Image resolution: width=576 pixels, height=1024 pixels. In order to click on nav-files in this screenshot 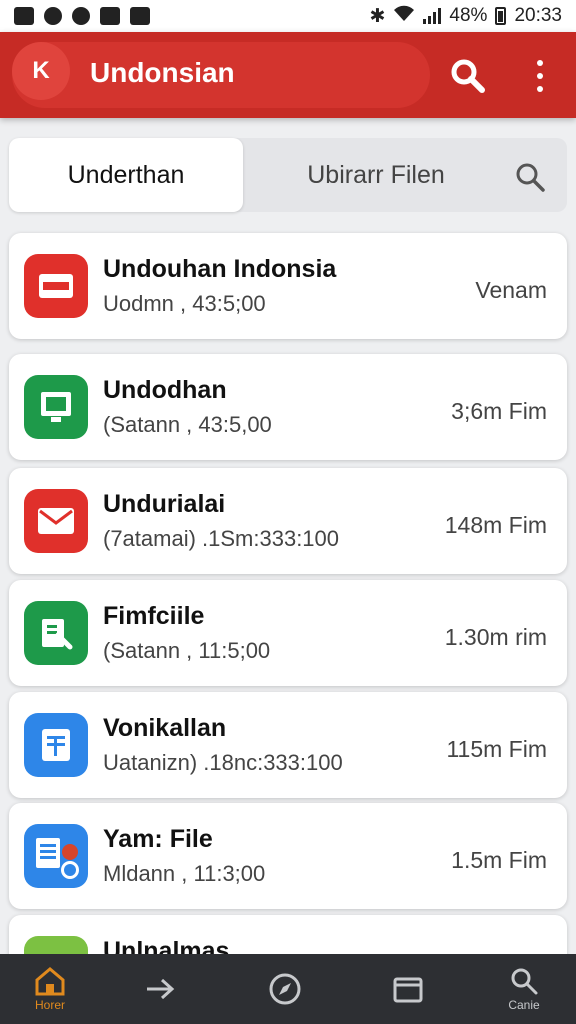, I will do `click(408, 989)`.